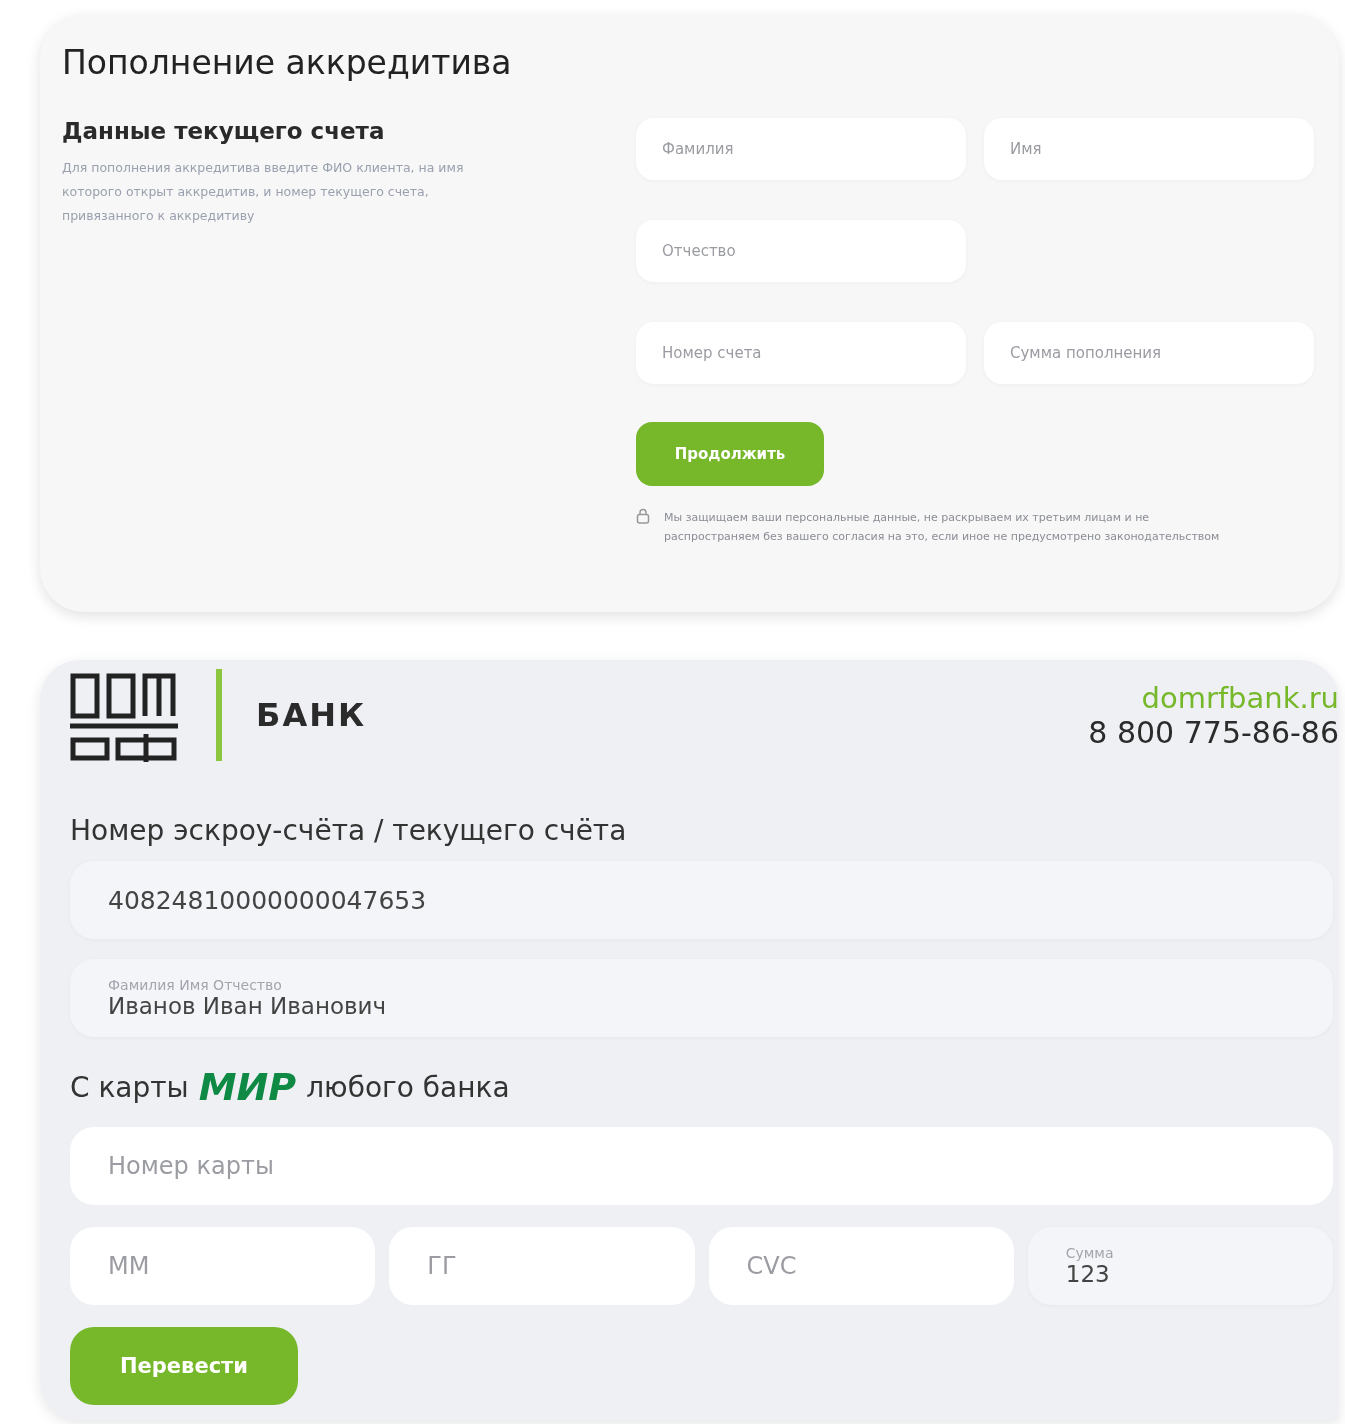 Image resolution: width=1345 pixels, height=1424 pixels. I want to click on card-field: ГГ, so click(542, 1266).